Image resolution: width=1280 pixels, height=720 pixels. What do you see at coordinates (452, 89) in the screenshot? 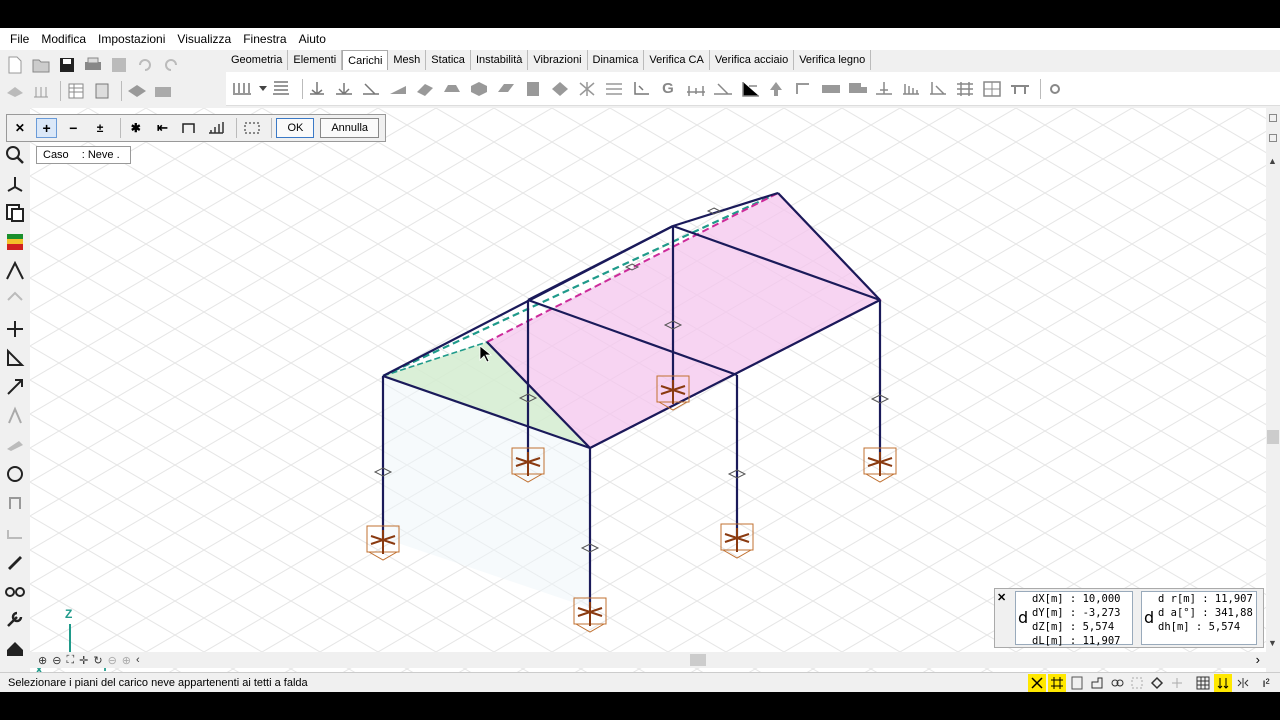
I see `roof-load-icon` at bounding box center [452, 89].